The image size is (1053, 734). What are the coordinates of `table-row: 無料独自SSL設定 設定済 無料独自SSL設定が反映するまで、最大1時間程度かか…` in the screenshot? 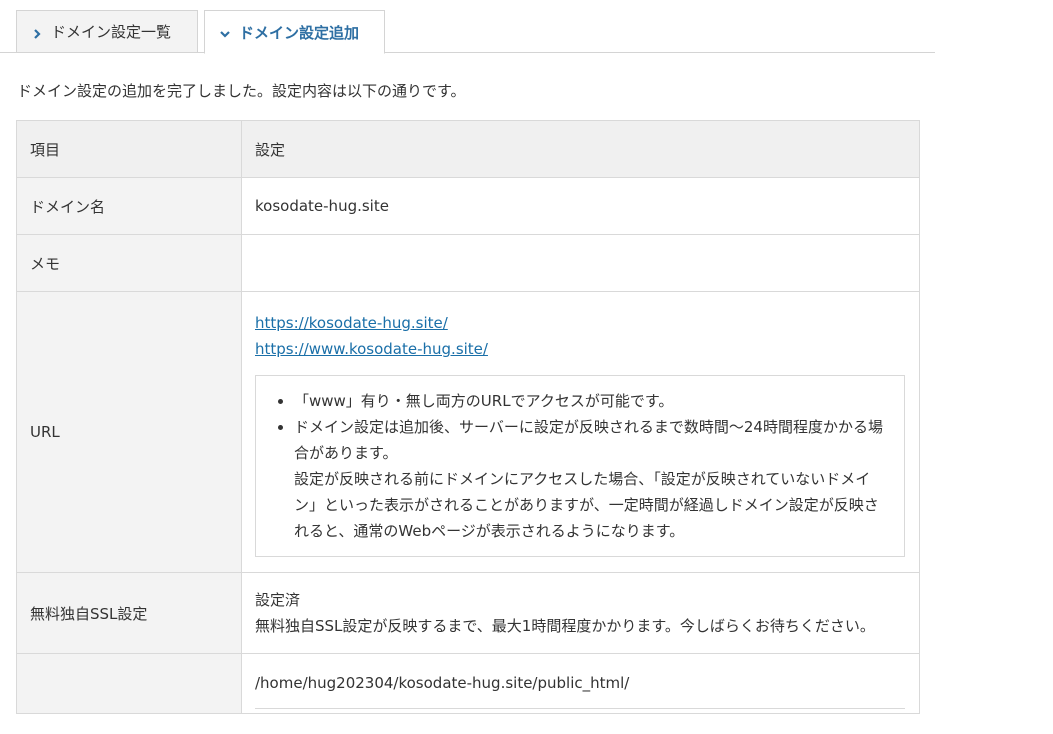 It's located at (468, 613).